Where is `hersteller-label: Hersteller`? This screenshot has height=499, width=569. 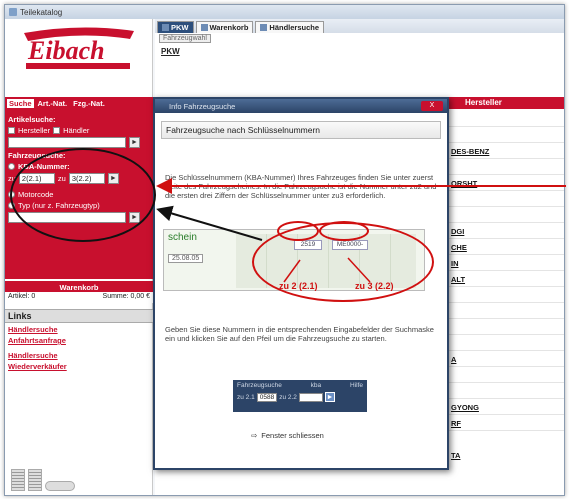
hersteller-label: Hersteller is located at coordinates (34, 130).